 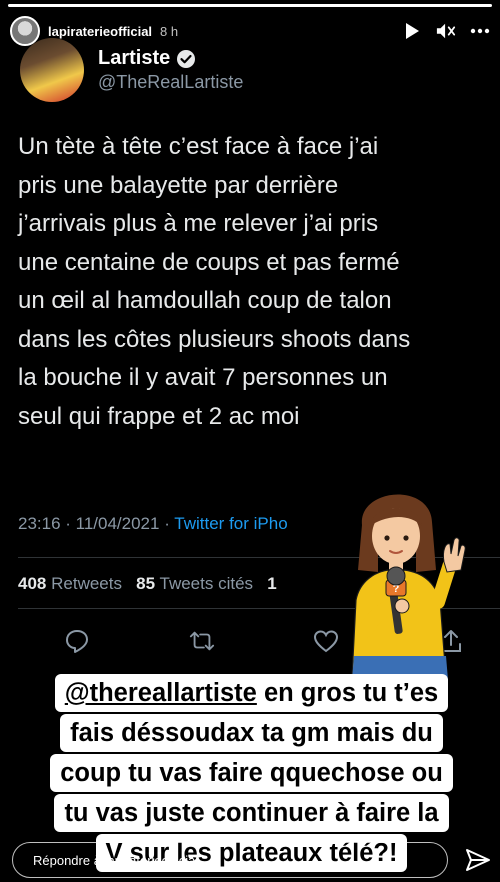 I want to click on tweet-stats: 408 Retweets 85 Tweets cités 1, so click(x=147, y=584).